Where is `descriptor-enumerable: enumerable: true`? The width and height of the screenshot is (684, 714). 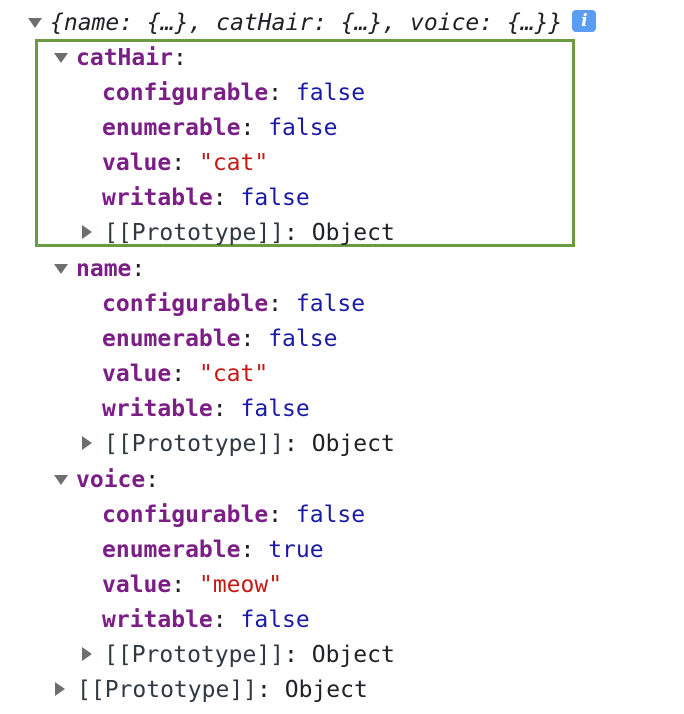 descriptor-enumerable: enumerable: true is located at coordinates (213, 550).